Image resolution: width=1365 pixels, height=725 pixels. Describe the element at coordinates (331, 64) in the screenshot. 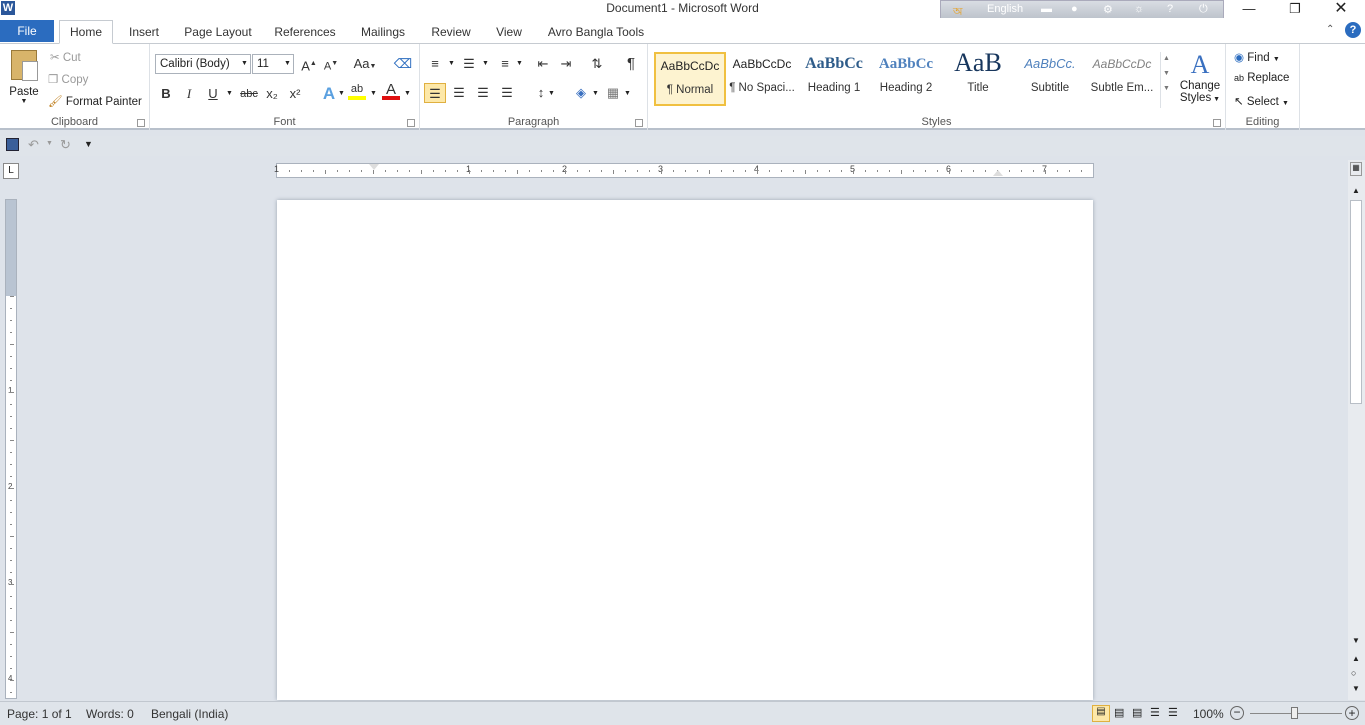

I see `shrink-font-icon: A▼` at that location.